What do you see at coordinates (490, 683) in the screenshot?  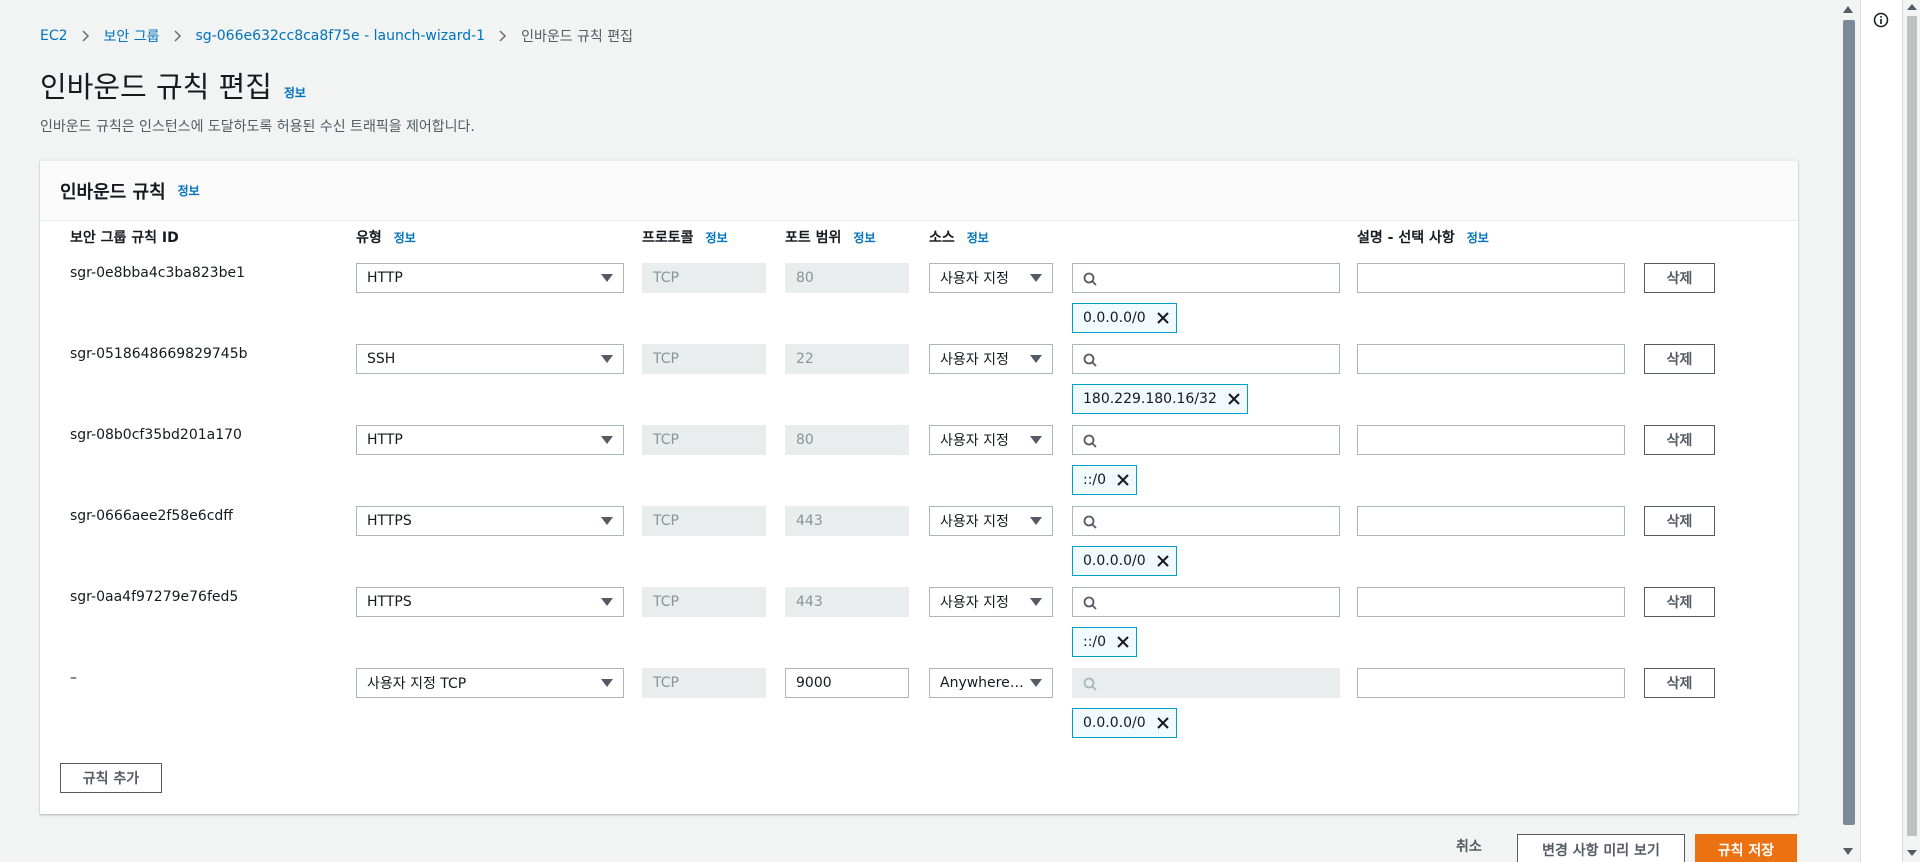 I see `type-select: 사용자 지정 TCP` at bounding box center [490, 683].